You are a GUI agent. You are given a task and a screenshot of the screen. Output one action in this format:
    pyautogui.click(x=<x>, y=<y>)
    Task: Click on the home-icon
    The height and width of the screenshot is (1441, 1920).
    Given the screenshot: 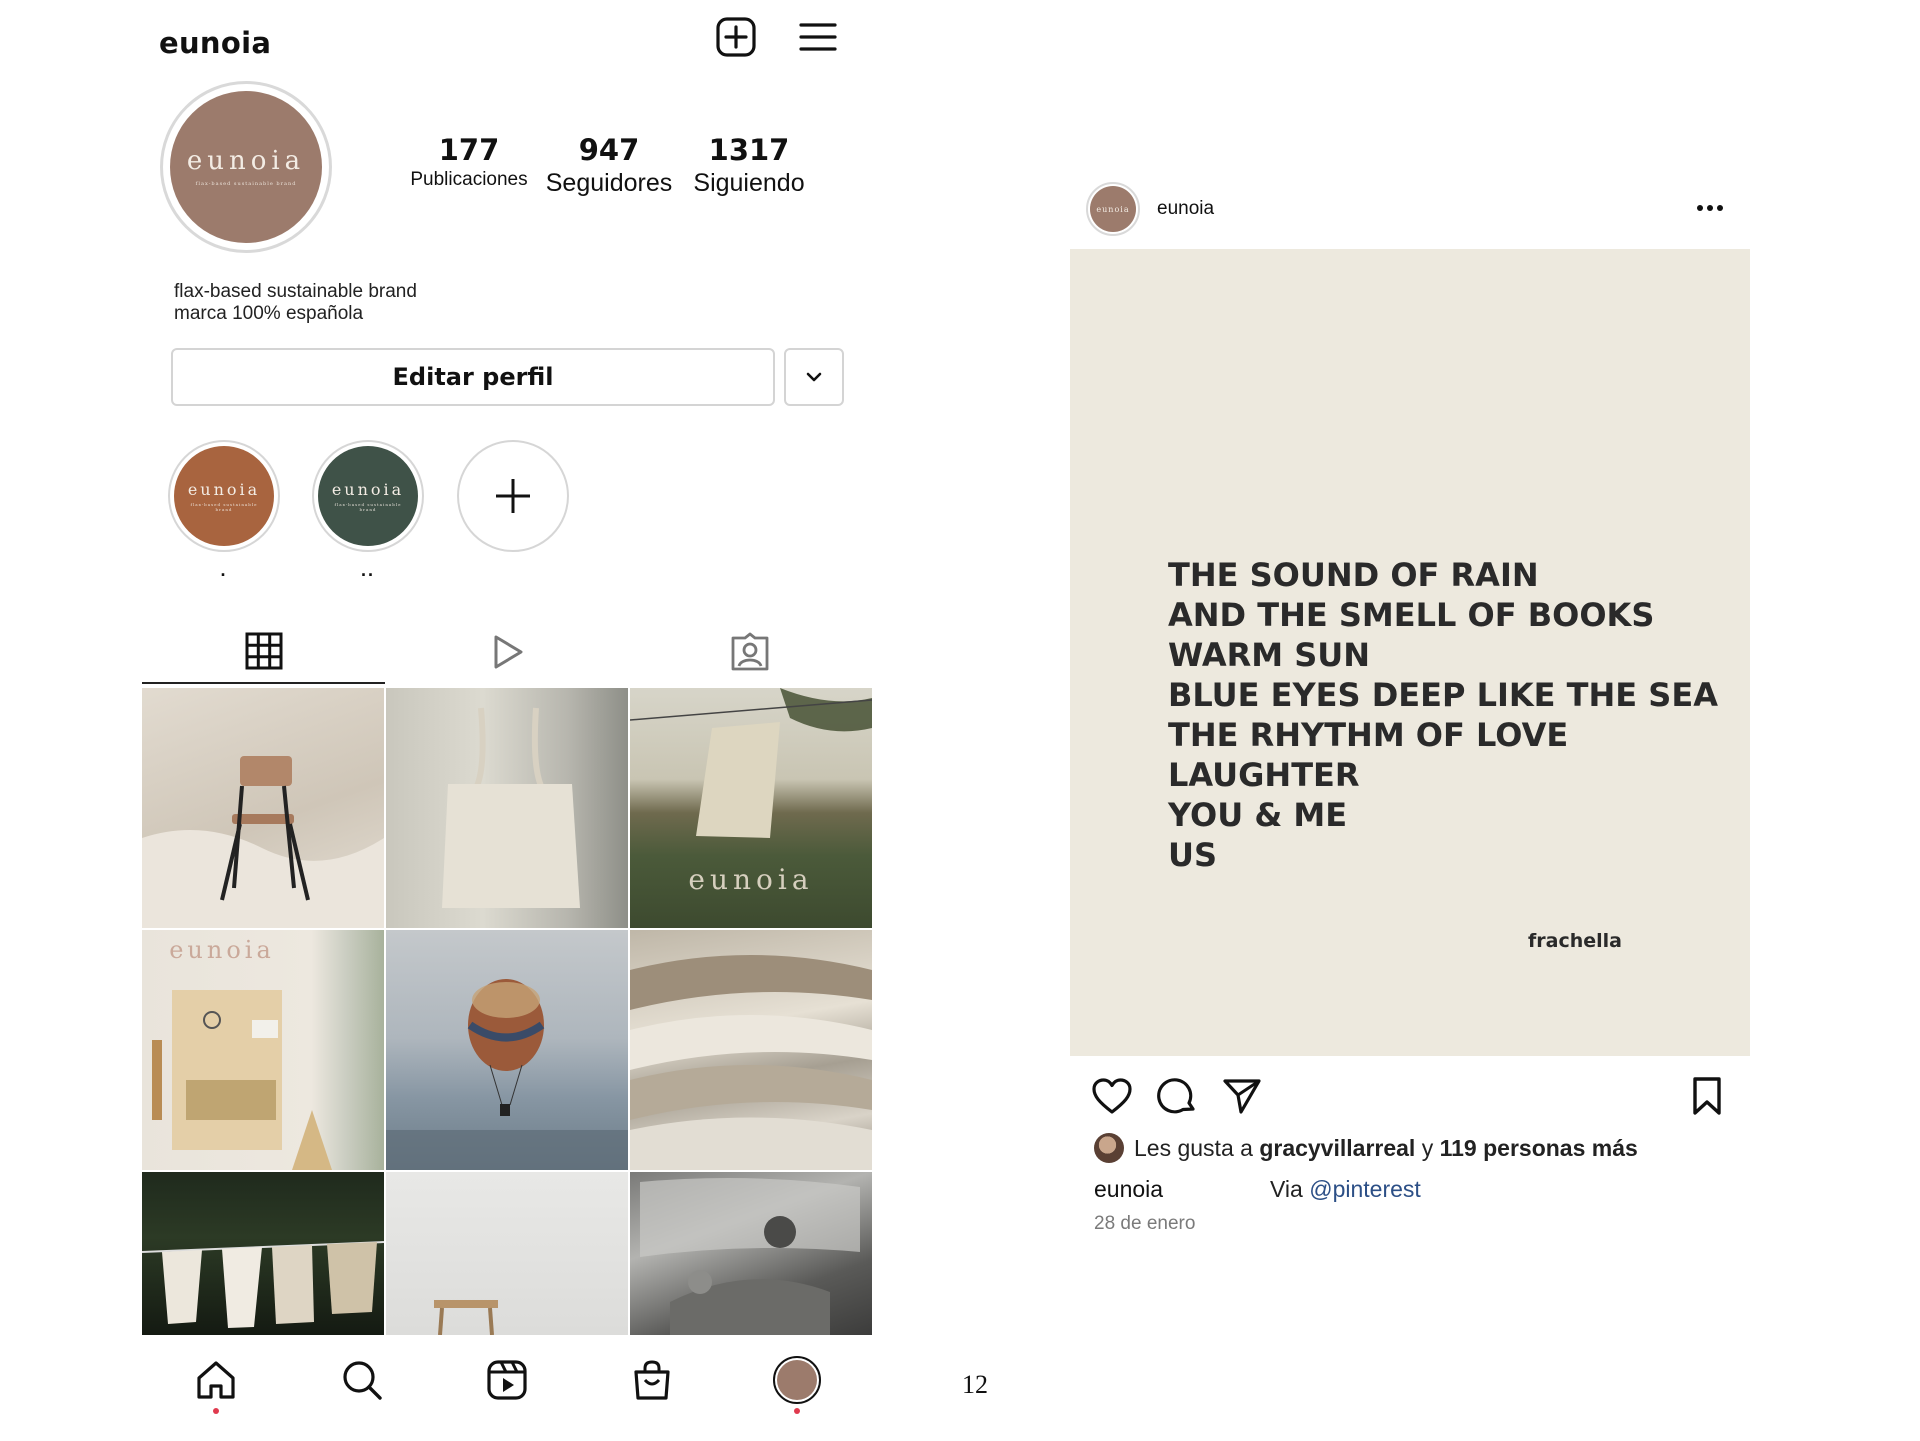 What is the action you would take?
    pyautogui.click(x=216, y=1380)
    